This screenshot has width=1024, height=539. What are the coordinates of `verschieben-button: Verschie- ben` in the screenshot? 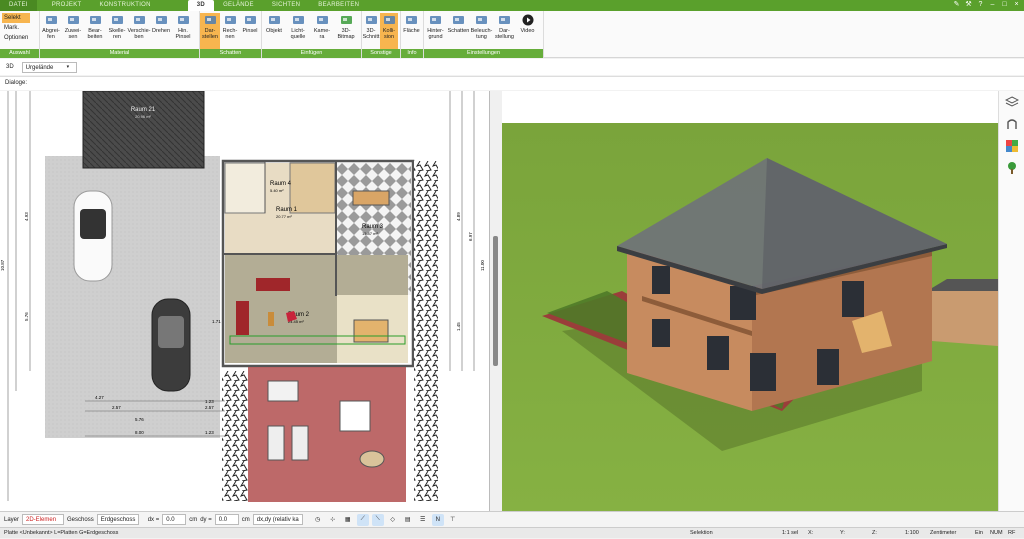 It's located at (139, 31).